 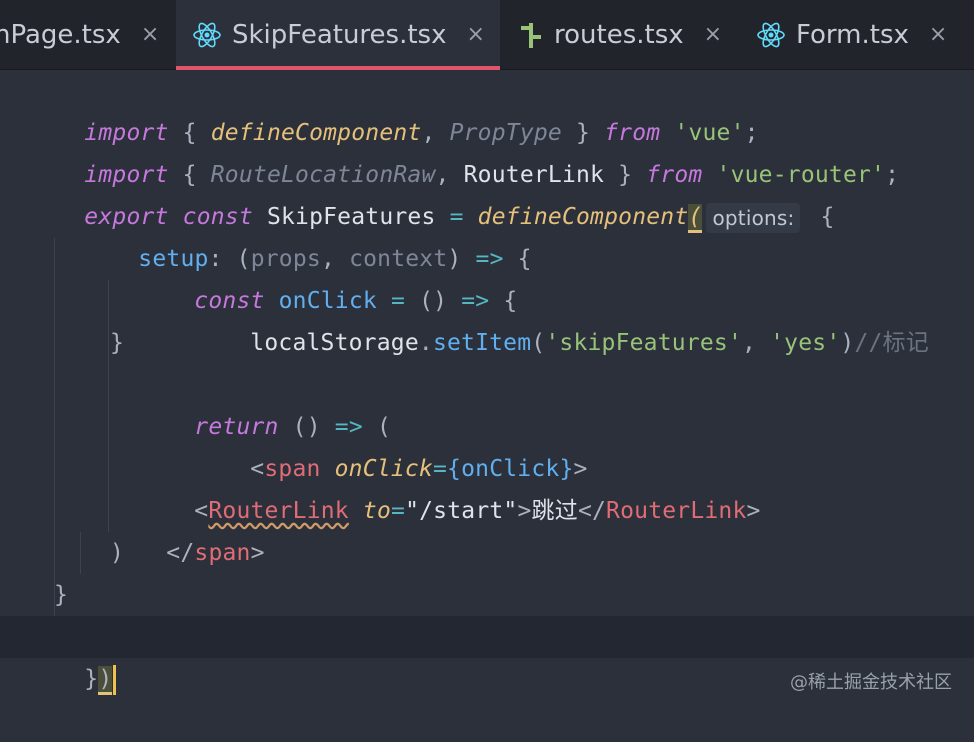 I want to click on tab-label: routes.tsx, so click(x=619, y=34).